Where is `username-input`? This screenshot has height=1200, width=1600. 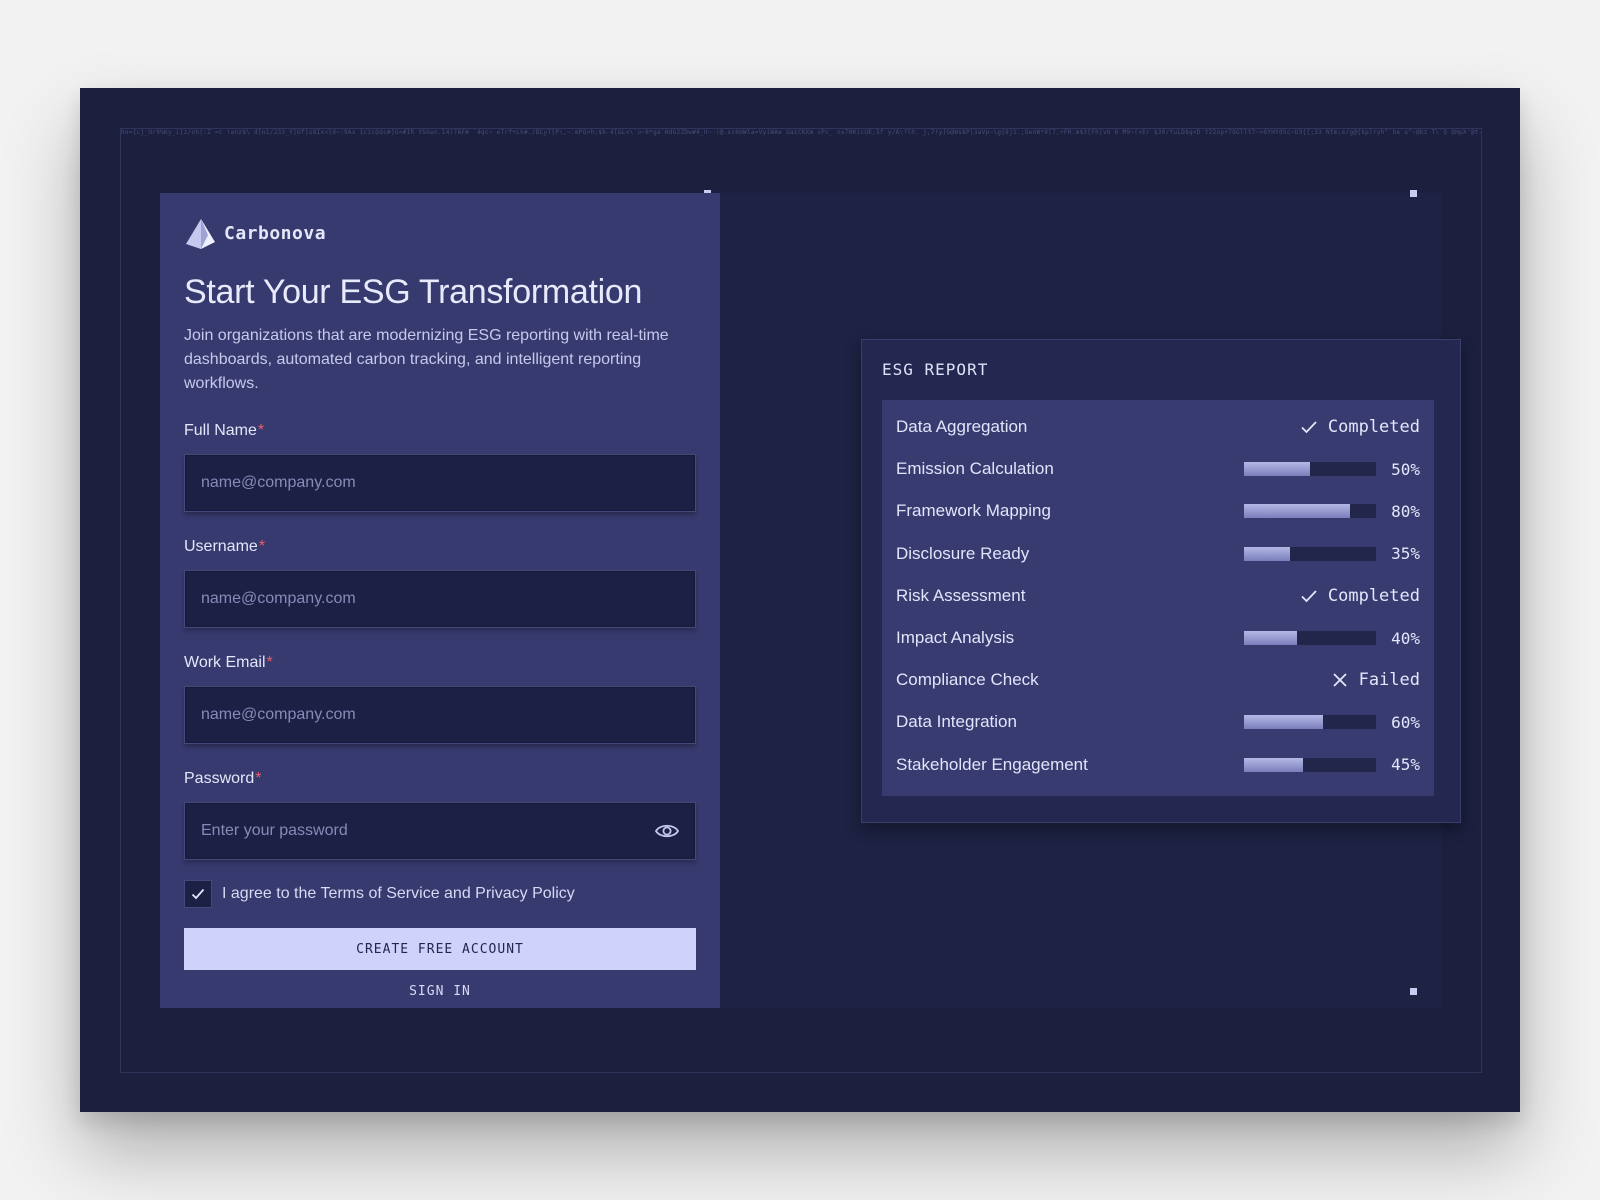
username-input is located at coordinates (440, 599).